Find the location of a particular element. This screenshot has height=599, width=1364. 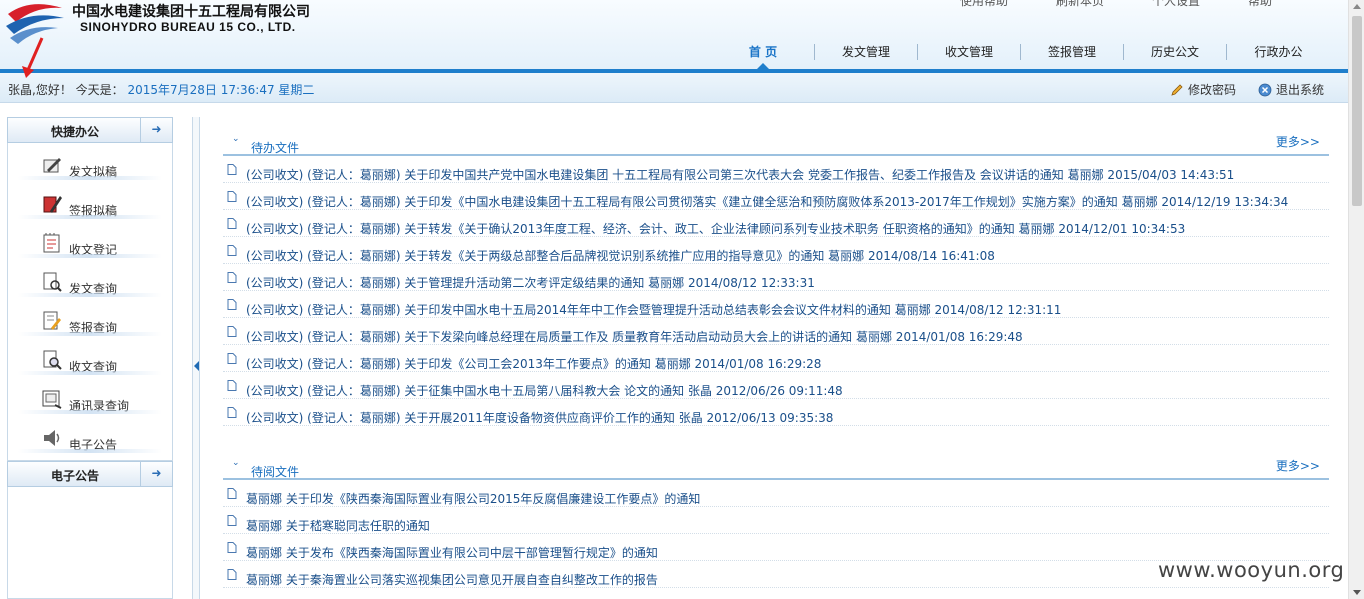

greeting: 张晶,您好！ 今天是： 2015年7月28日 17:36:47 星期二 is located at coordinates (161, 89).